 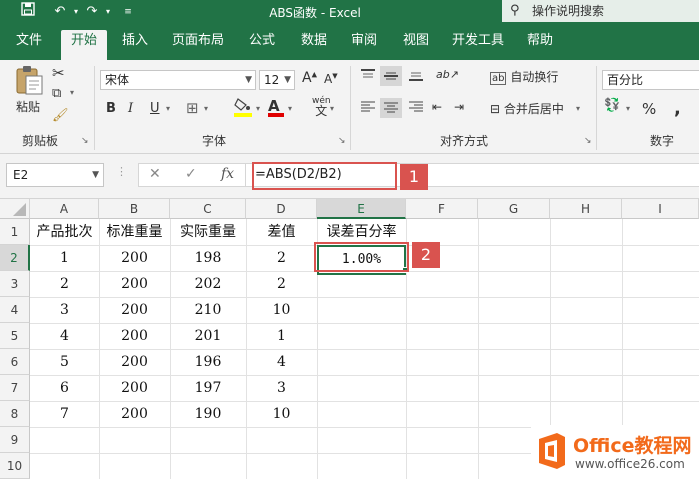 What do you see at coordinates (84, 45) in the screenshot?
I see `tab-home: 开始` at bounding box center [84, 45].